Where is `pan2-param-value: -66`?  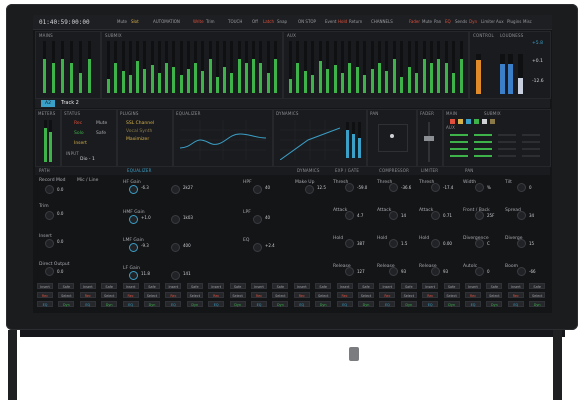
pan2-param-value: -66 is located at coordinates (532, 271).